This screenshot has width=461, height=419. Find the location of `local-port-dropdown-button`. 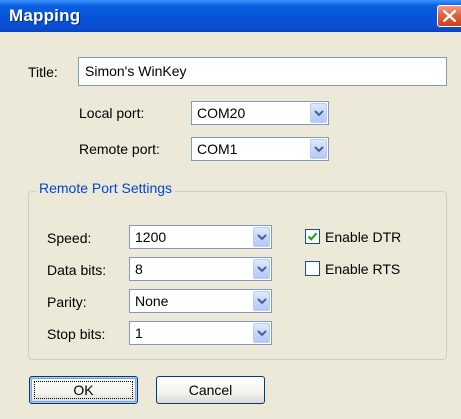

local-port-dropdown-button is located at coordinates (318, 113).